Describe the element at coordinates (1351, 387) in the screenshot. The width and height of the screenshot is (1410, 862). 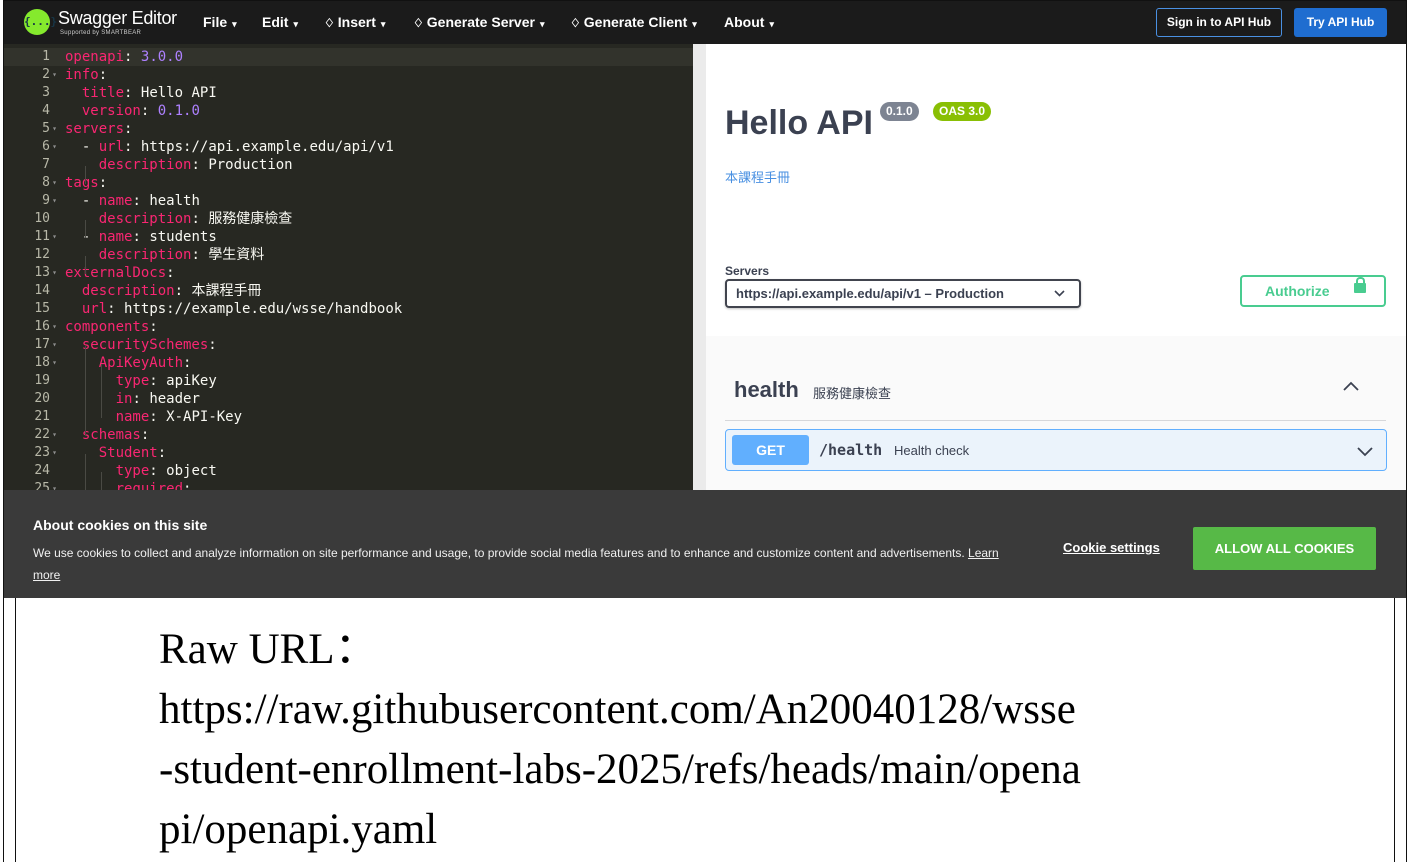
I see `chevron-up-icon` at that location.